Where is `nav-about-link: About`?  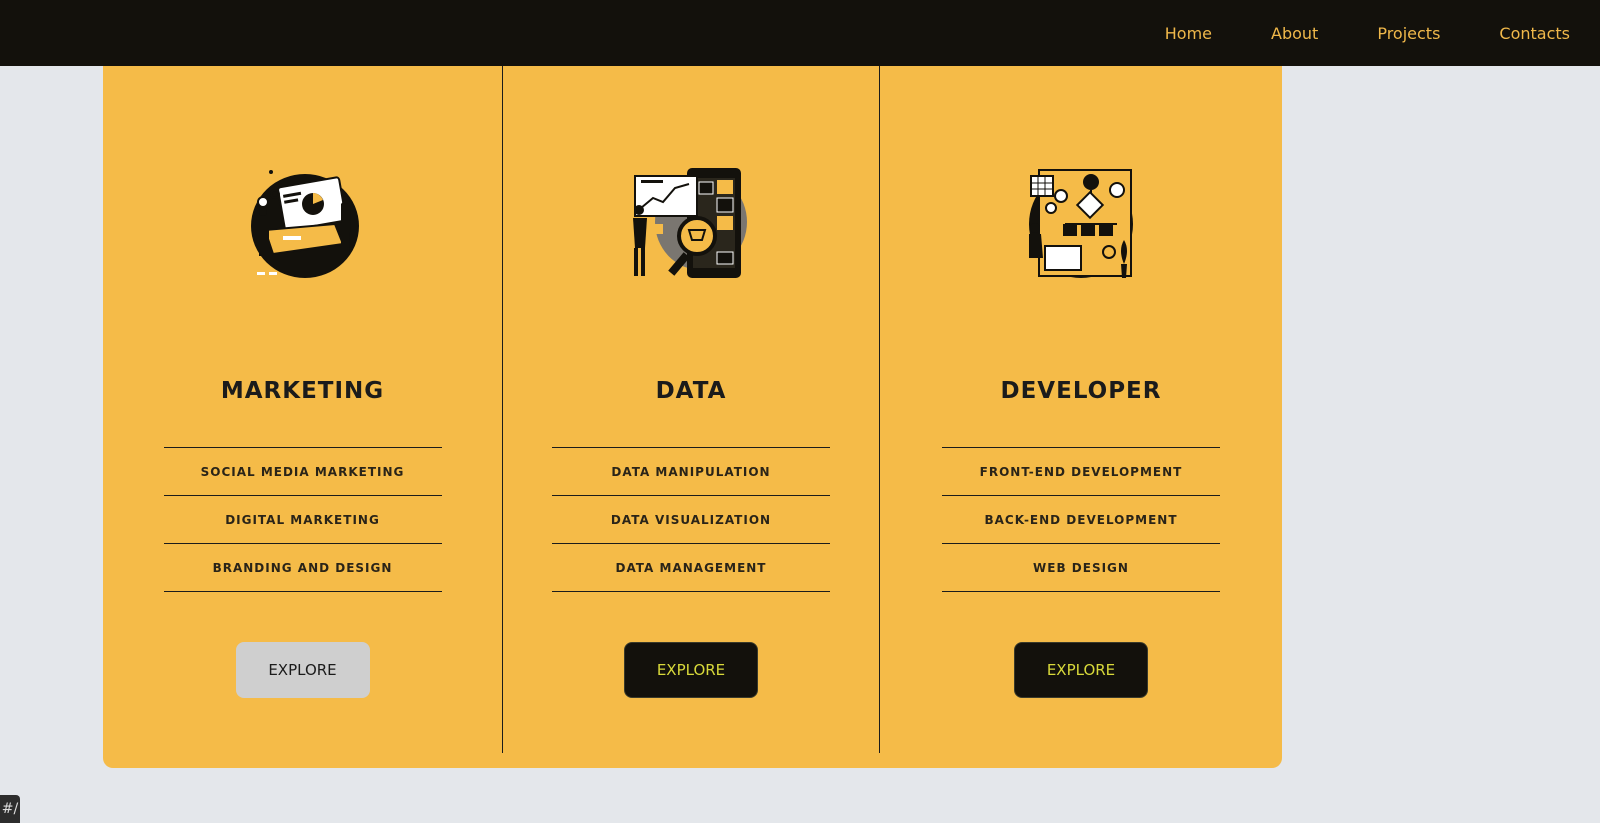
nav-about-link: About is located at coordinates (1294, 33).